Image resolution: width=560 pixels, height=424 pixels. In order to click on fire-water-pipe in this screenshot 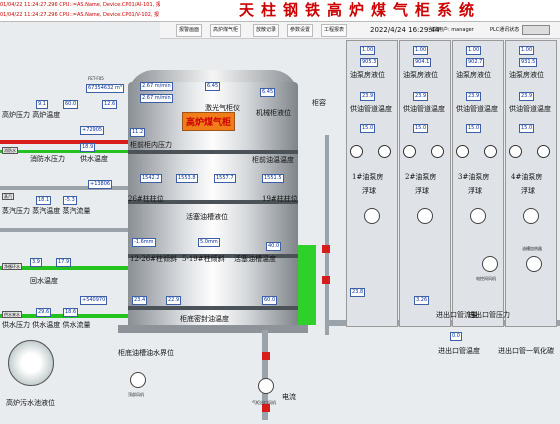, I will do `click(64, 151)`.